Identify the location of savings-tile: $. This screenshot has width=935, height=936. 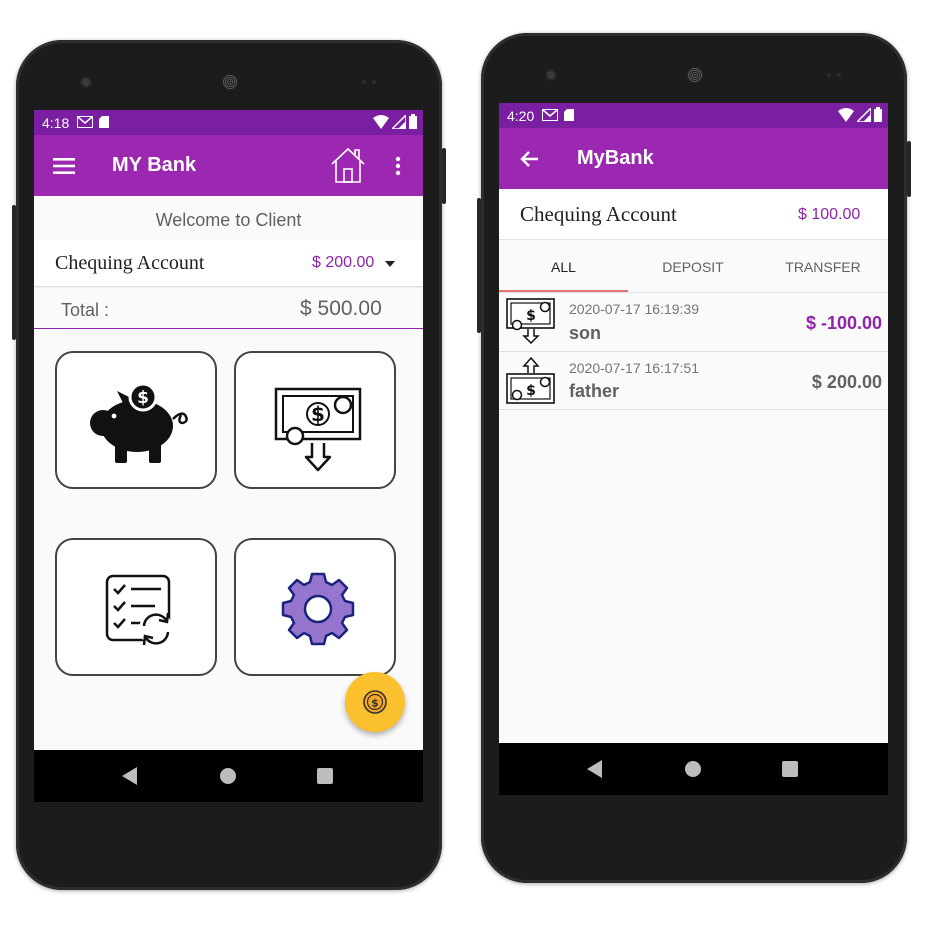
(136, 420).